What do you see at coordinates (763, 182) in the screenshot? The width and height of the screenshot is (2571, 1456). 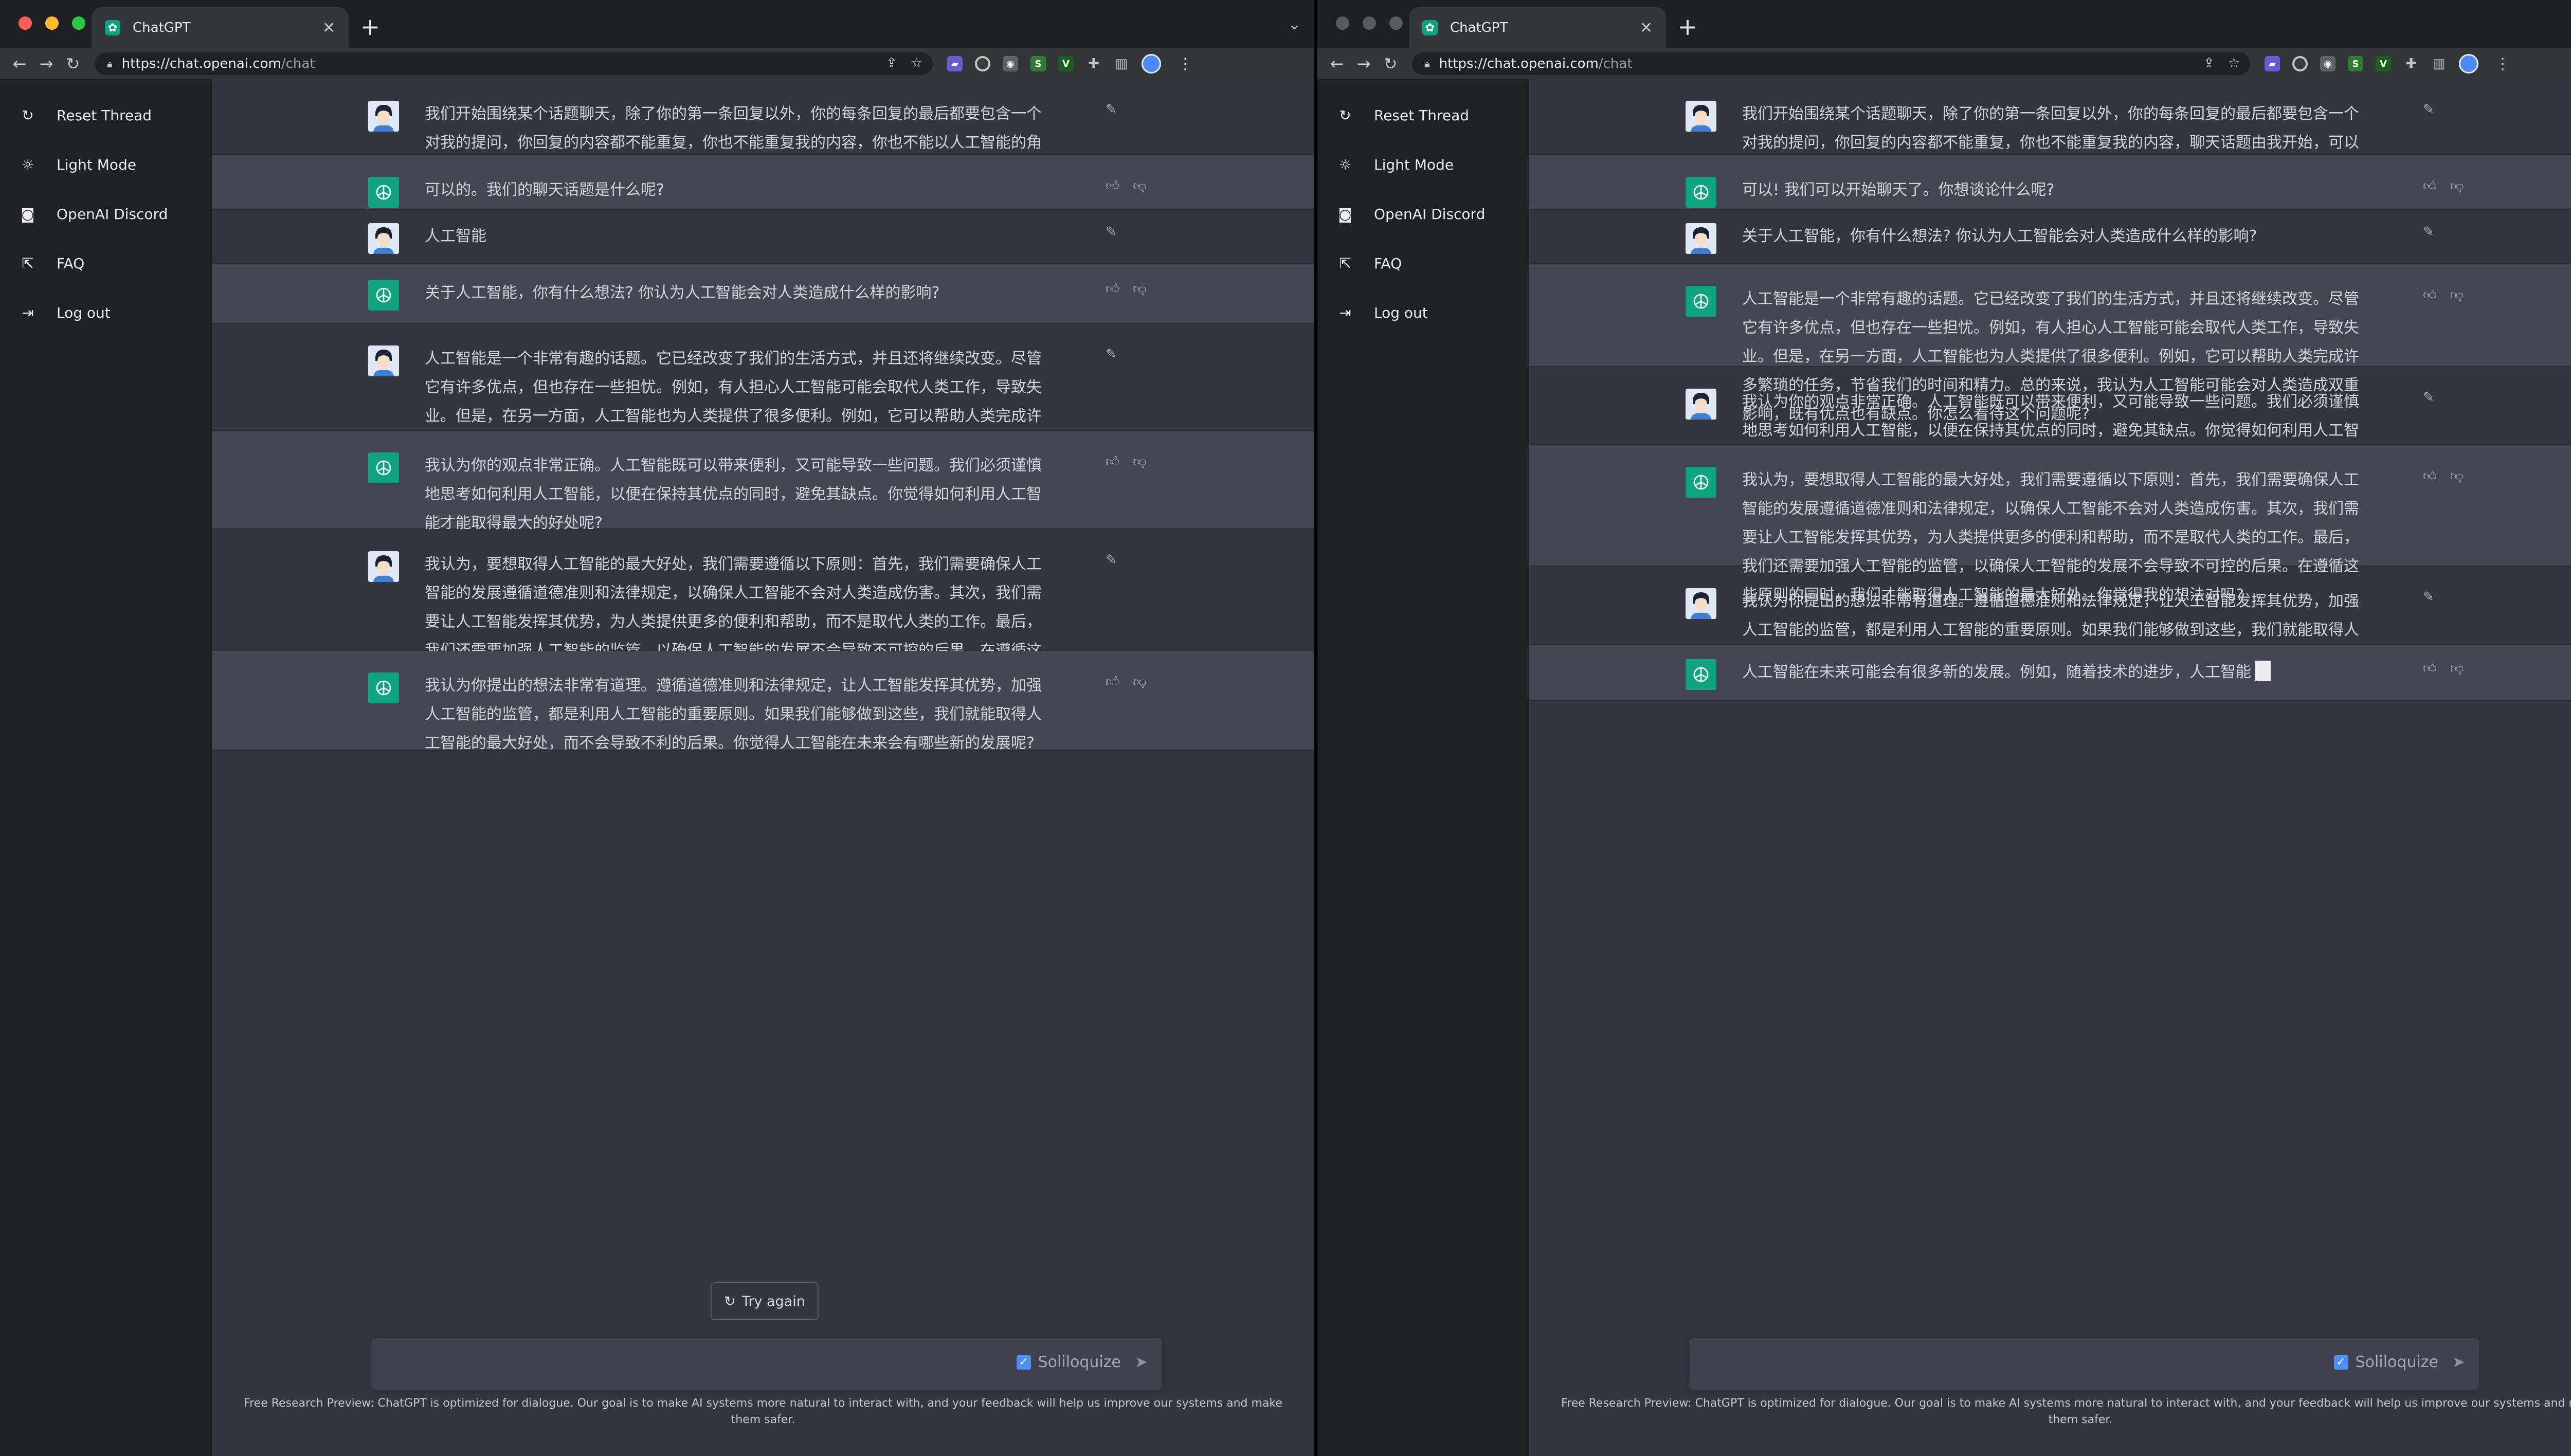 I see `assistant-message: 可以的。我们的聊天话题是什么呢? 👍︎ 👎︎` at bounding box center [763, 182].